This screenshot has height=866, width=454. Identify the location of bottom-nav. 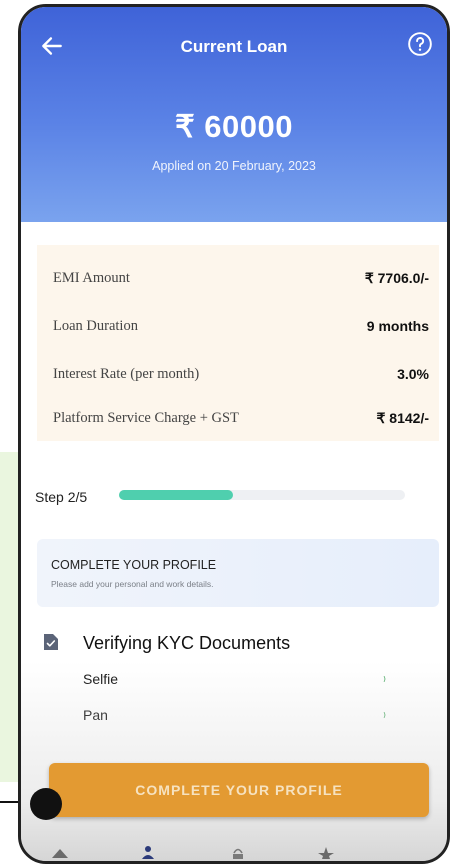
(234, 846).